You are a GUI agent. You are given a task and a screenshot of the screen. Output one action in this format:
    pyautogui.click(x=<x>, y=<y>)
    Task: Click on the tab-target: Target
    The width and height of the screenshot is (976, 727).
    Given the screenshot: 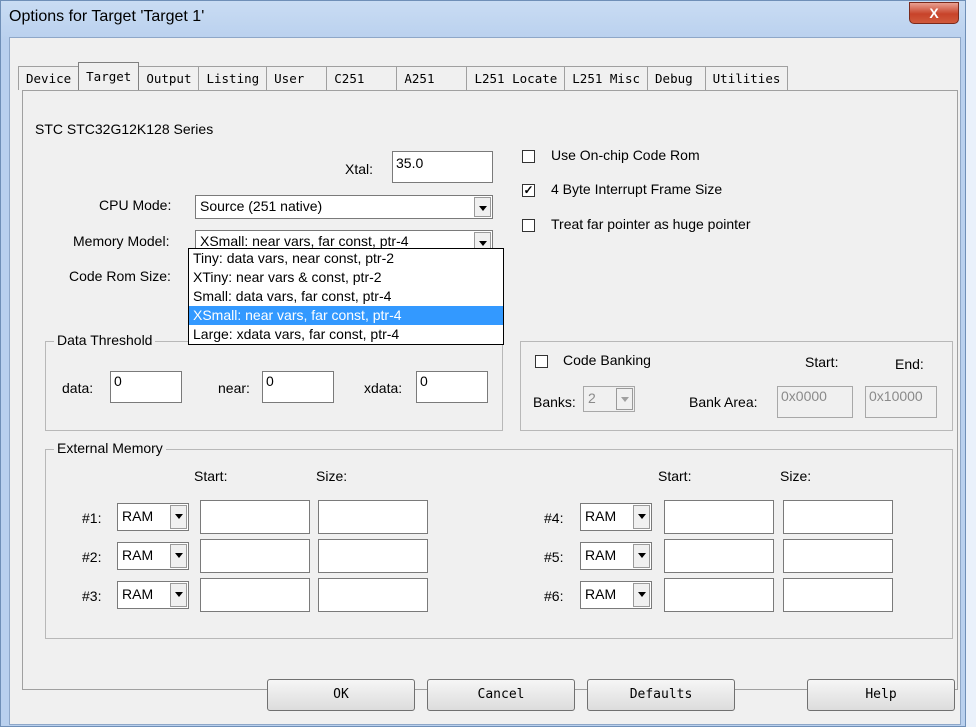 What is the action you would take?
    pyautogui.click(x=109, y=76)
    